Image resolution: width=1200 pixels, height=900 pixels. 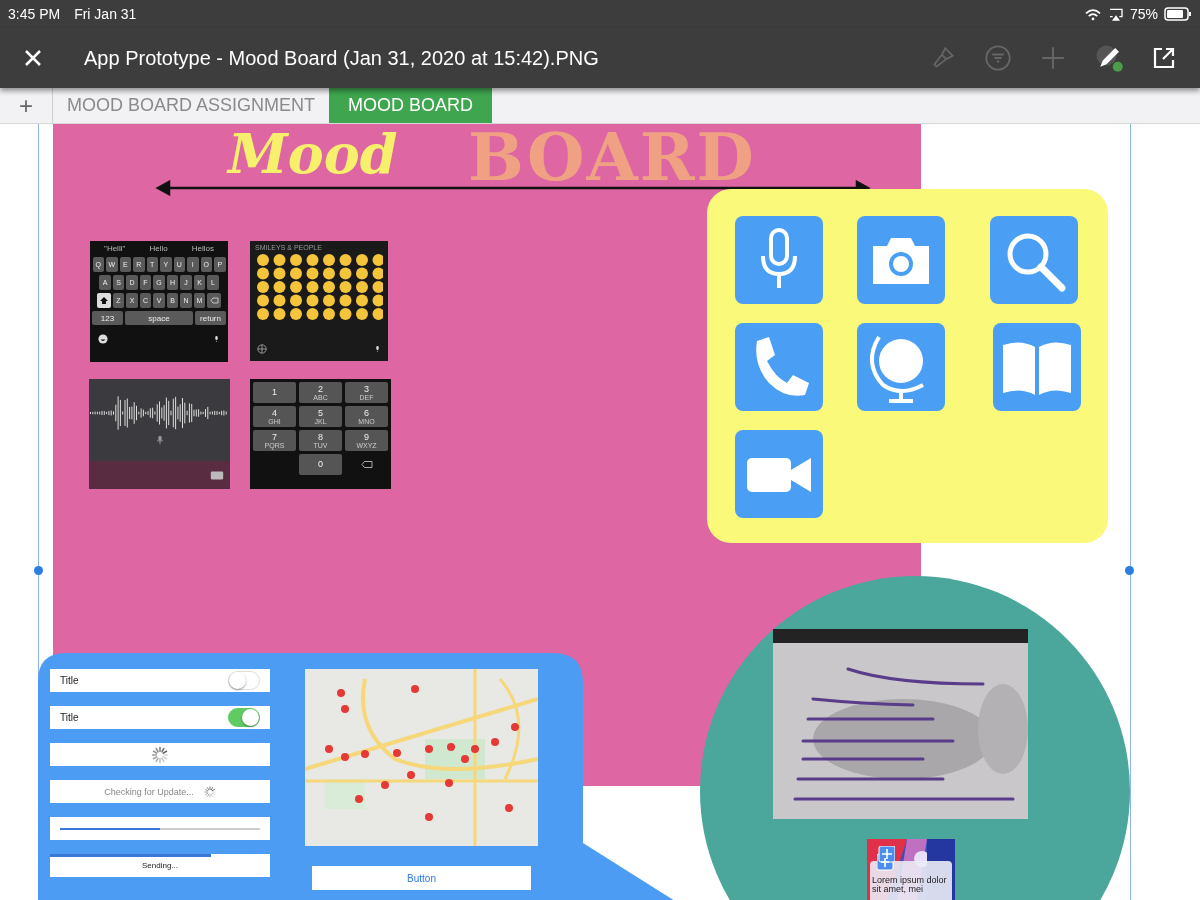 I want to click on board-title: BOARD, so click(x=612, y=160).